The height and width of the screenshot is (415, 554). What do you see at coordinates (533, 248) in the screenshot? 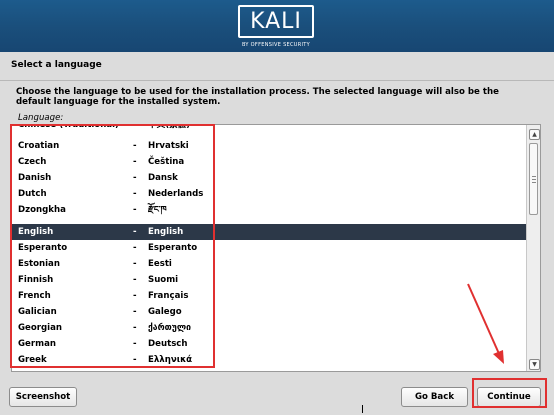
I see `scrollbar: ▲ ▼` at bounding box center [533, 248].